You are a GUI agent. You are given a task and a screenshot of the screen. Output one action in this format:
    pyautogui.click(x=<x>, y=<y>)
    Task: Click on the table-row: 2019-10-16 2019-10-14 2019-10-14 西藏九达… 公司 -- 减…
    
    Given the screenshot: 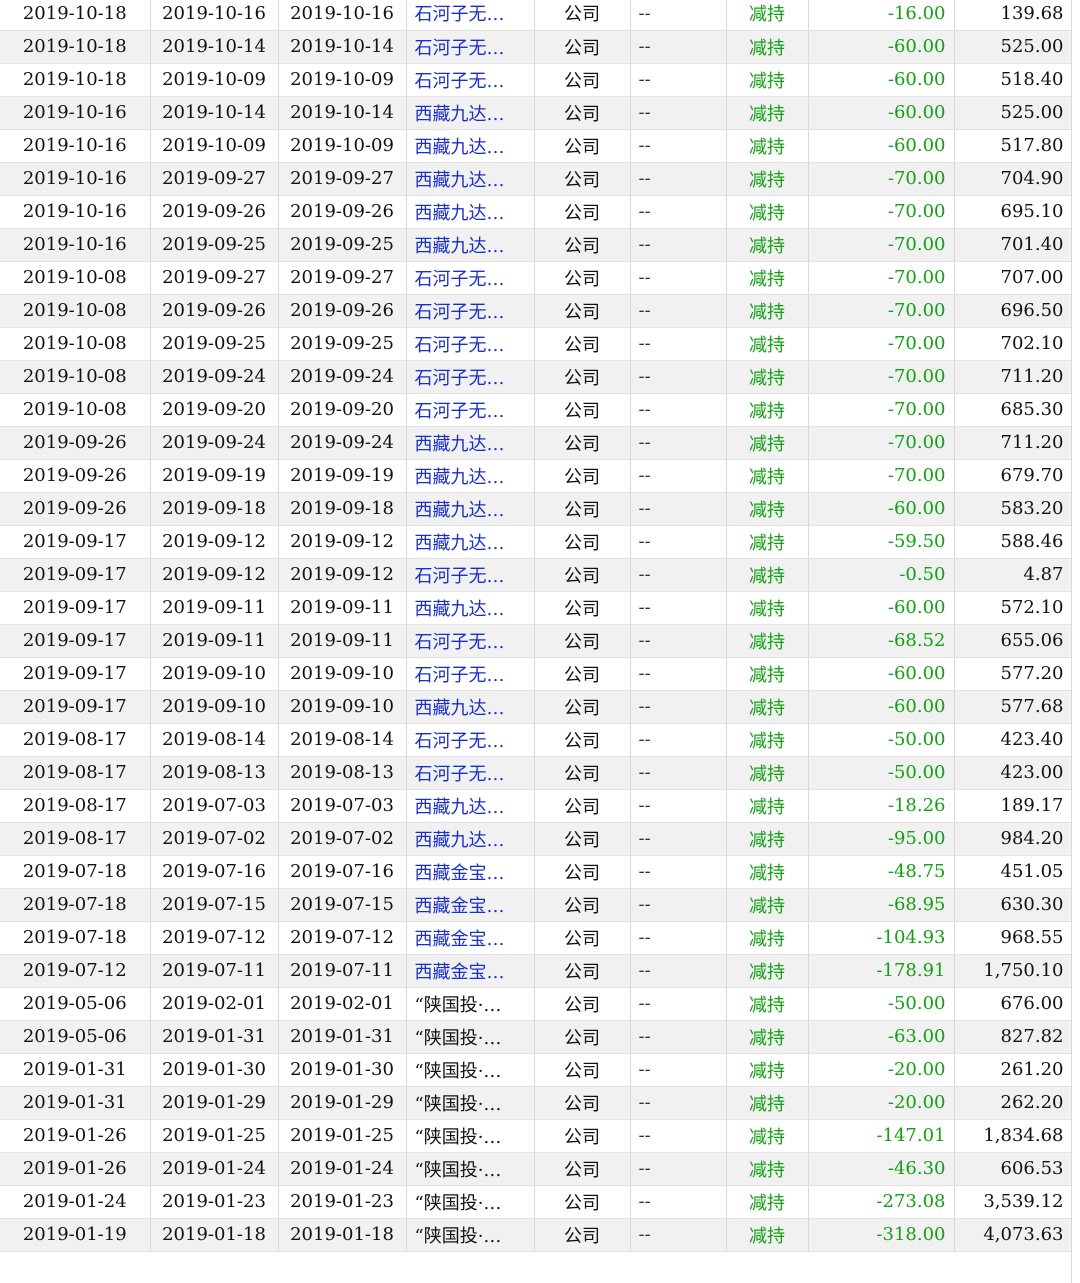 What is the action you would take?
    pyautogui.click(x=536, y=113)
    